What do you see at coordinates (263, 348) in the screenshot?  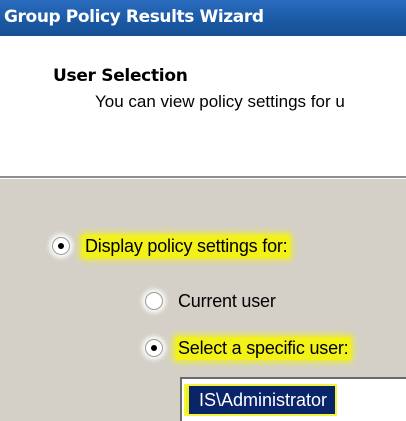 I see `specific-user-label: Select a specific user:` at bounding box center [263, 348].